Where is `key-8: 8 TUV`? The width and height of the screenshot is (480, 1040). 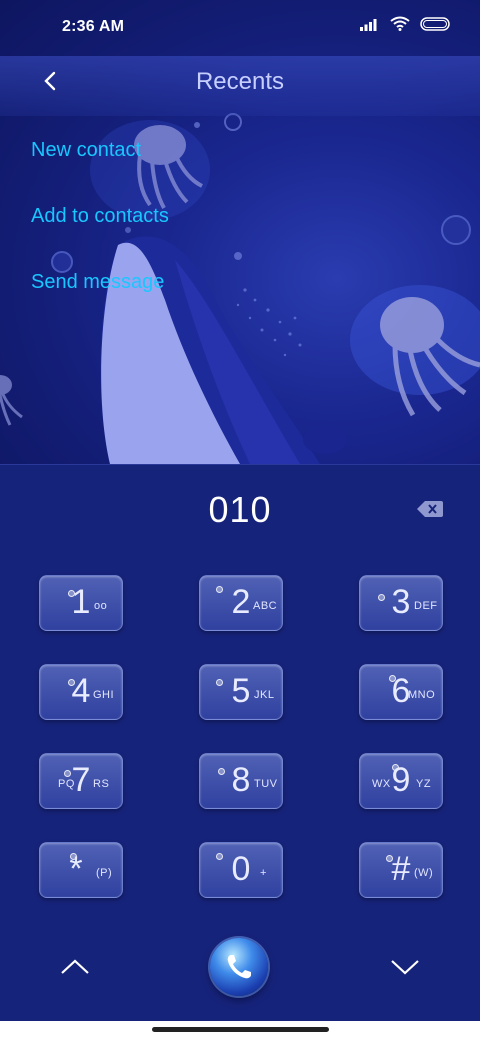
key-8: 8 TUV is located at coordinates (241, 781).